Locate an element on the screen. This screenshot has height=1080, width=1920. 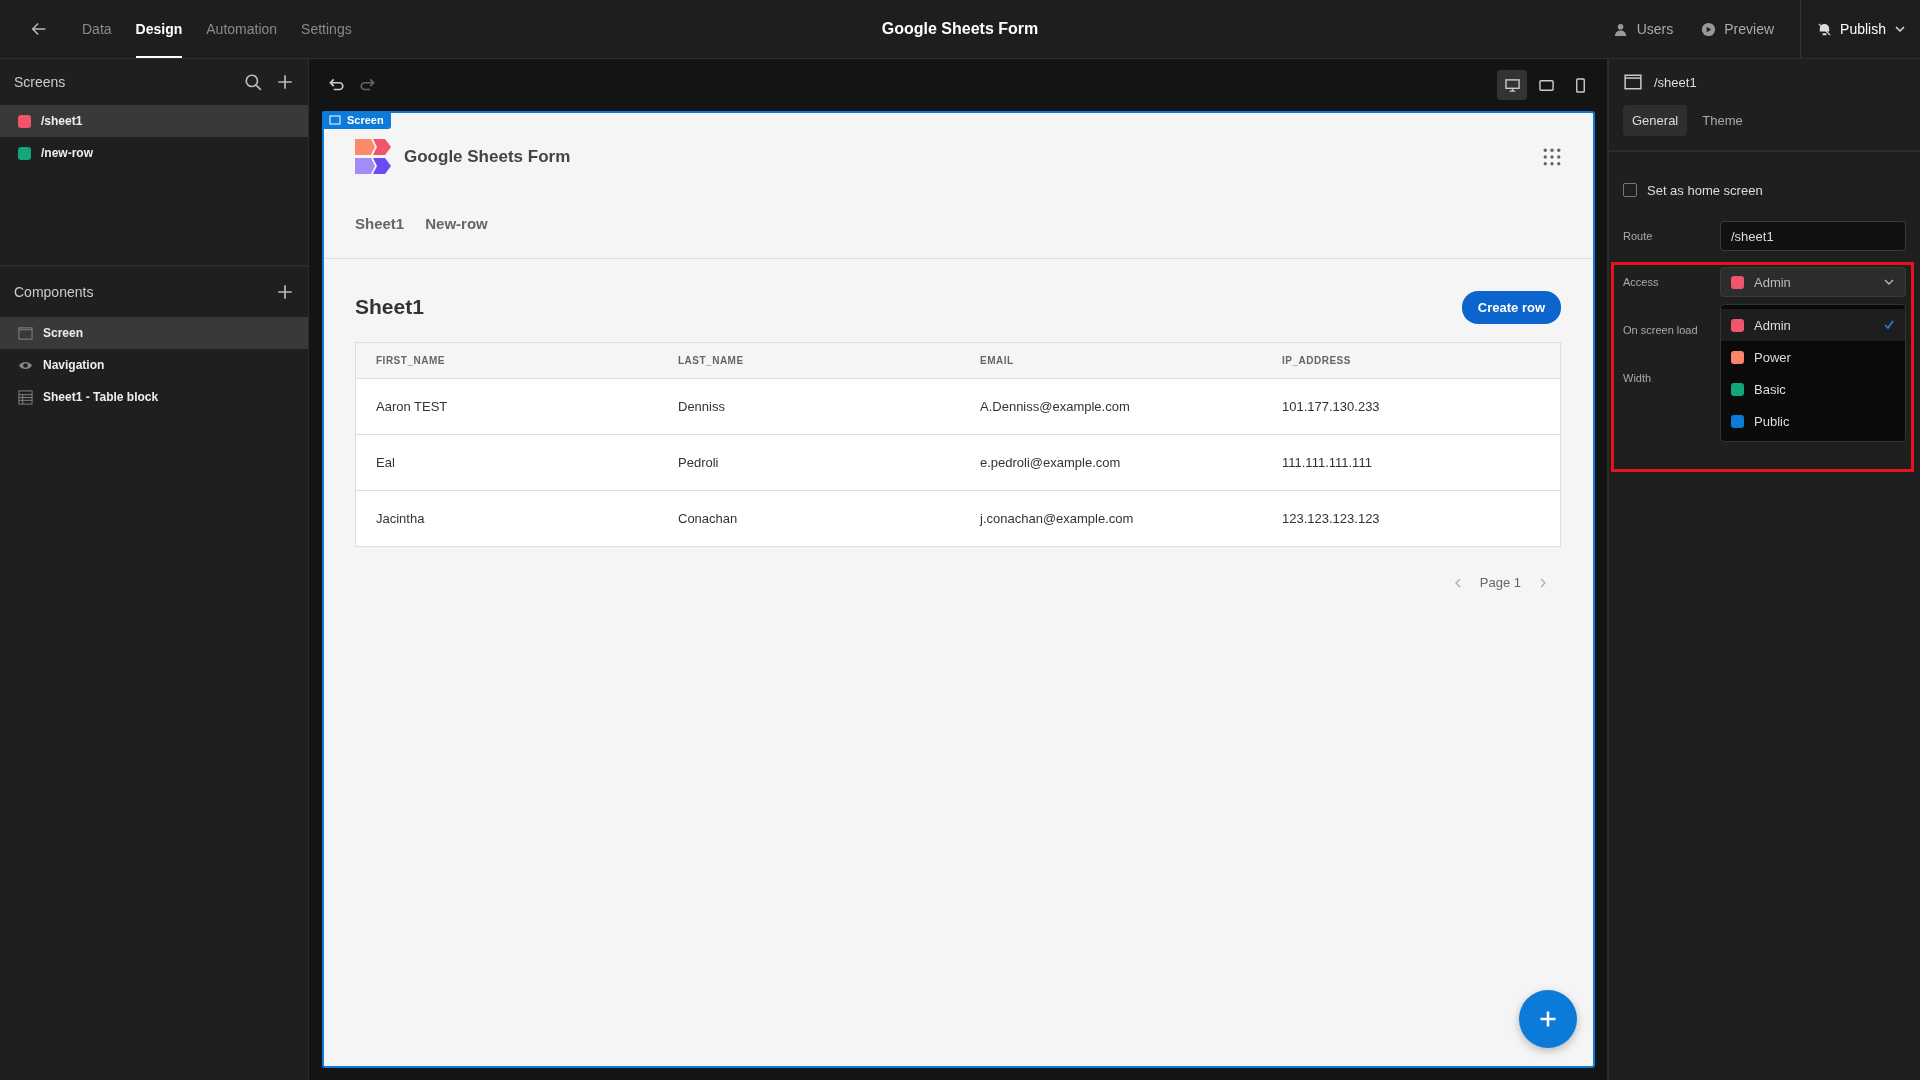
route-field: /sheet1 is located at coordinates (1813, 236).